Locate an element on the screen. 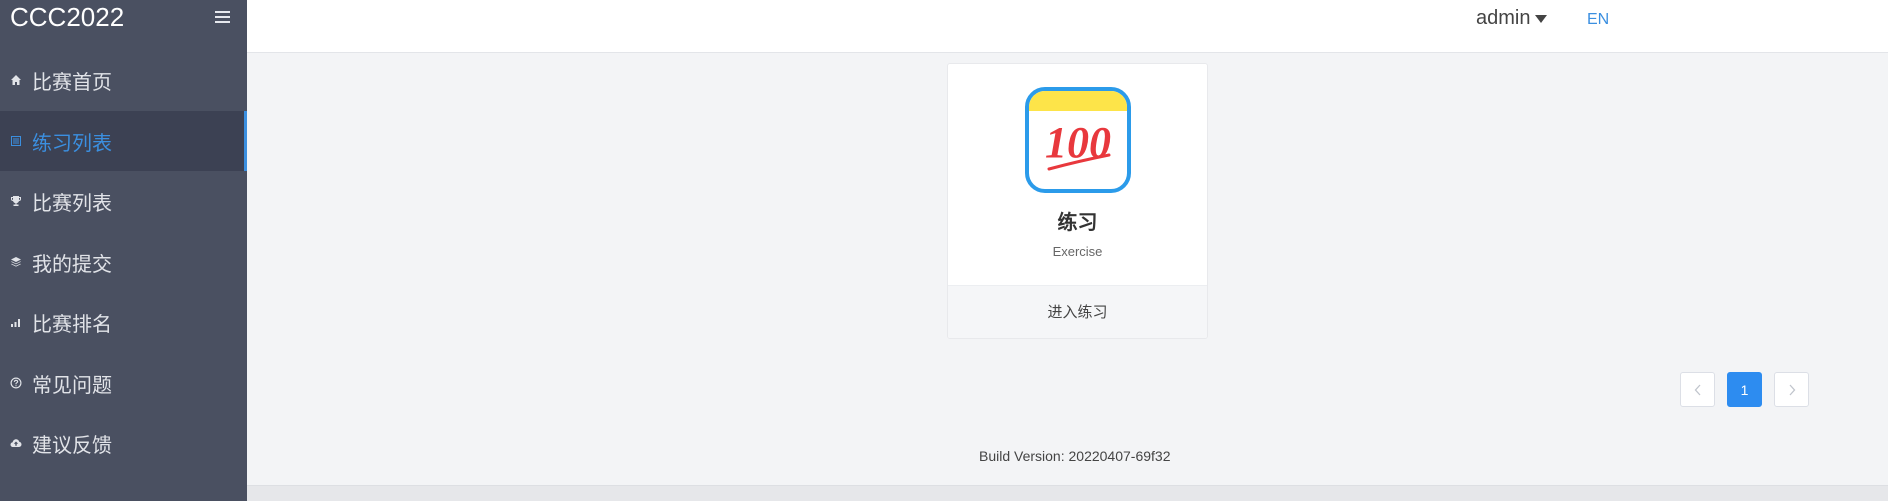 Image resolution: width=1888 pixels, height=501 pixels. build-version: Build Version: 20220407-69f32 is located at coordinates (1075, 456).